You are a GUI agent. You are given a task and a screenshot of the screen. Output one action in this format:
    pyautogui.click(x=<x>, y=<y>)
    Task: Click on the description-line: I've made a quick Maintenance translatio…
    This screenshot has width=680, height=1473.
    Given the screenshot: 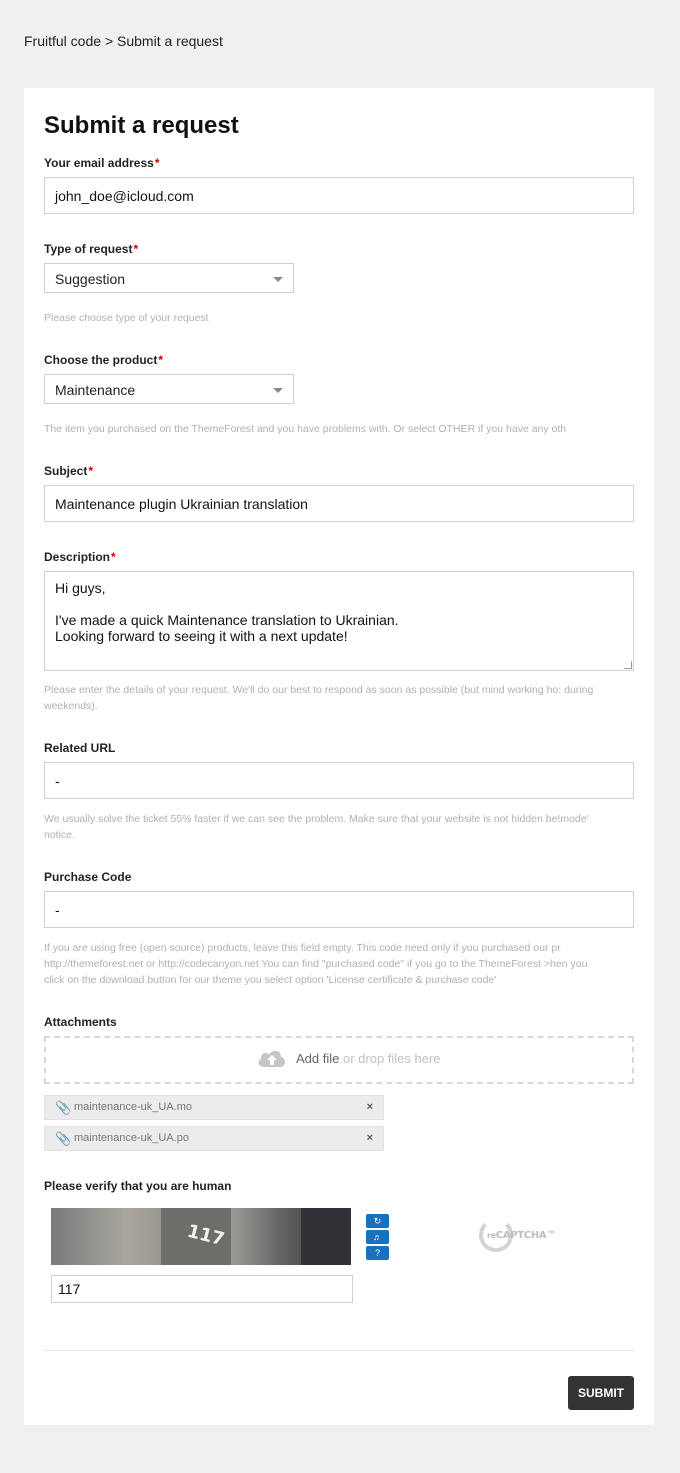 What is the action you would take?
    pyautogui.click(x=227, y=620)
    